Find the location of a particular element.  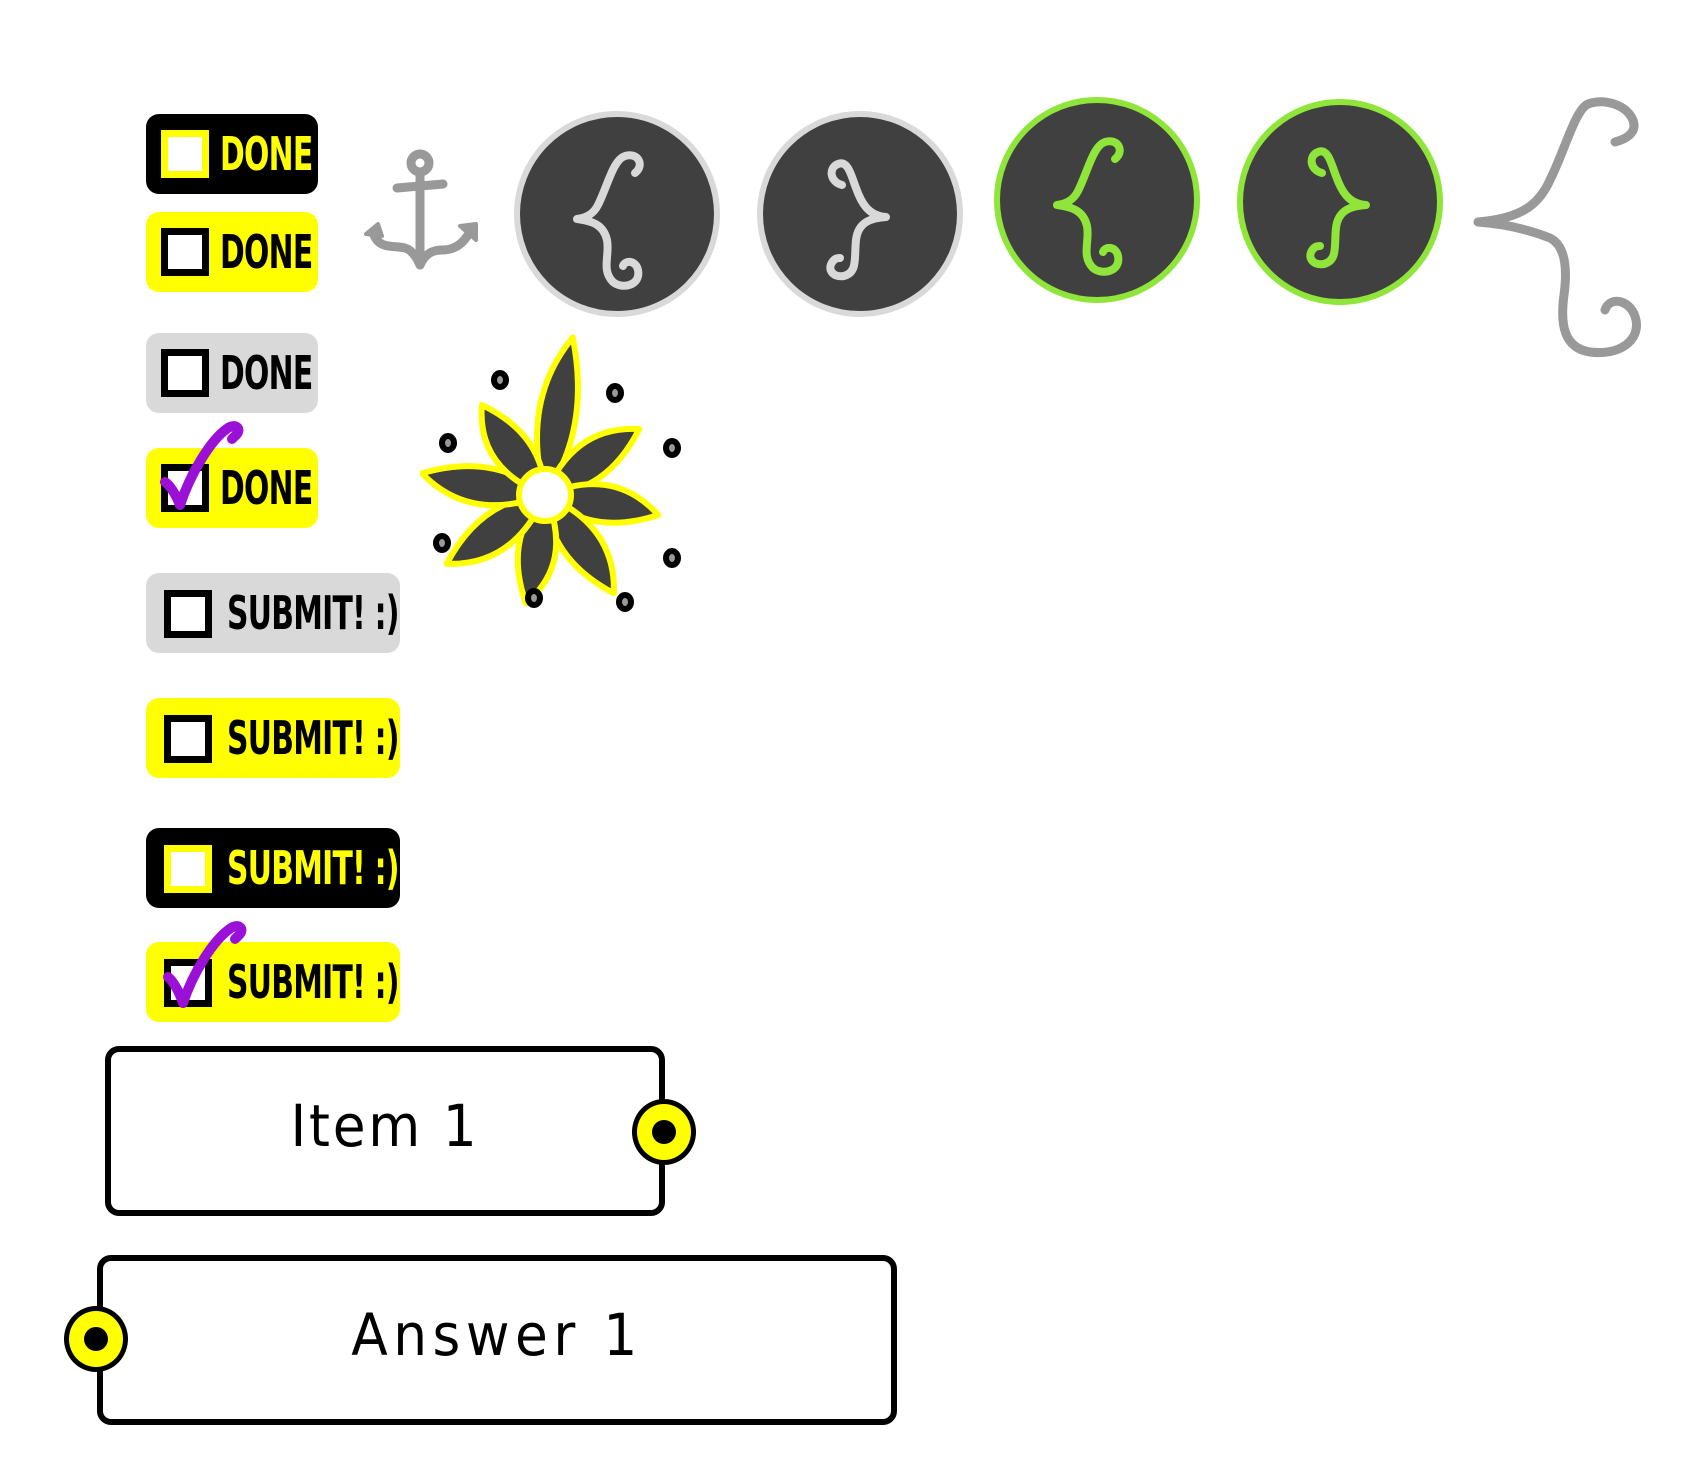

anchor-icon is located at coordinates (425, 210).